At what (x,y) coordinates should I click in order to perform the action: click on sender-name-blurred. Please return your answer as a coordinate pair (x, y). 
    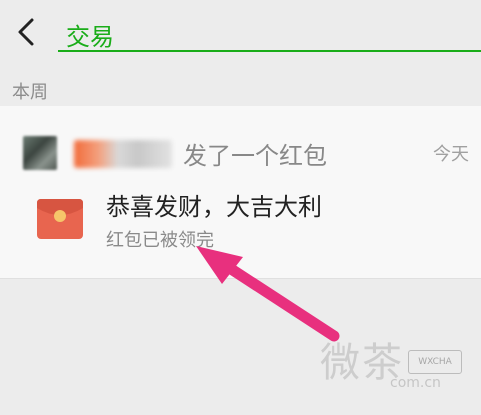
    Looking at the image, I should click on (123, 154).